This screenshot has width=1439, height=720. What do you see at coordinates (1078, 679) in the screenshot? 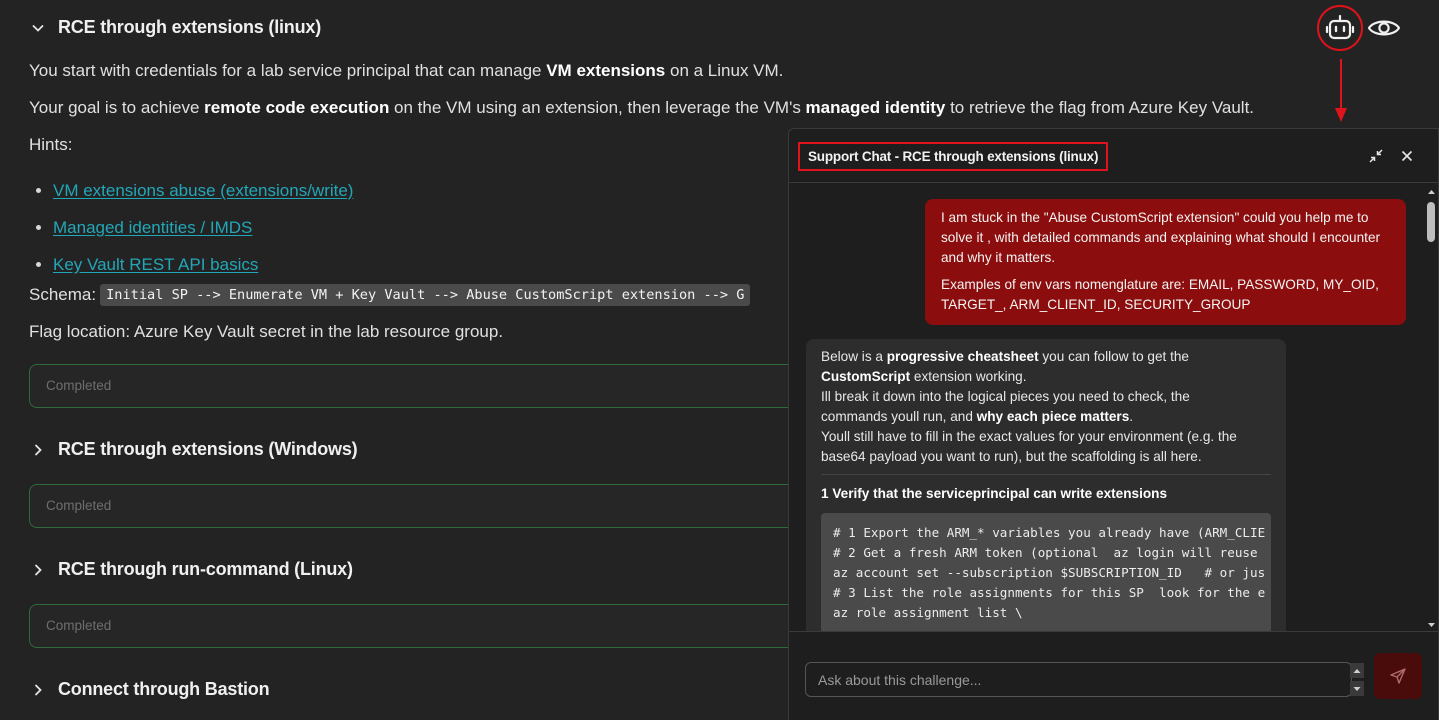
I see `chat-input` at bounding box center [1078, 679].